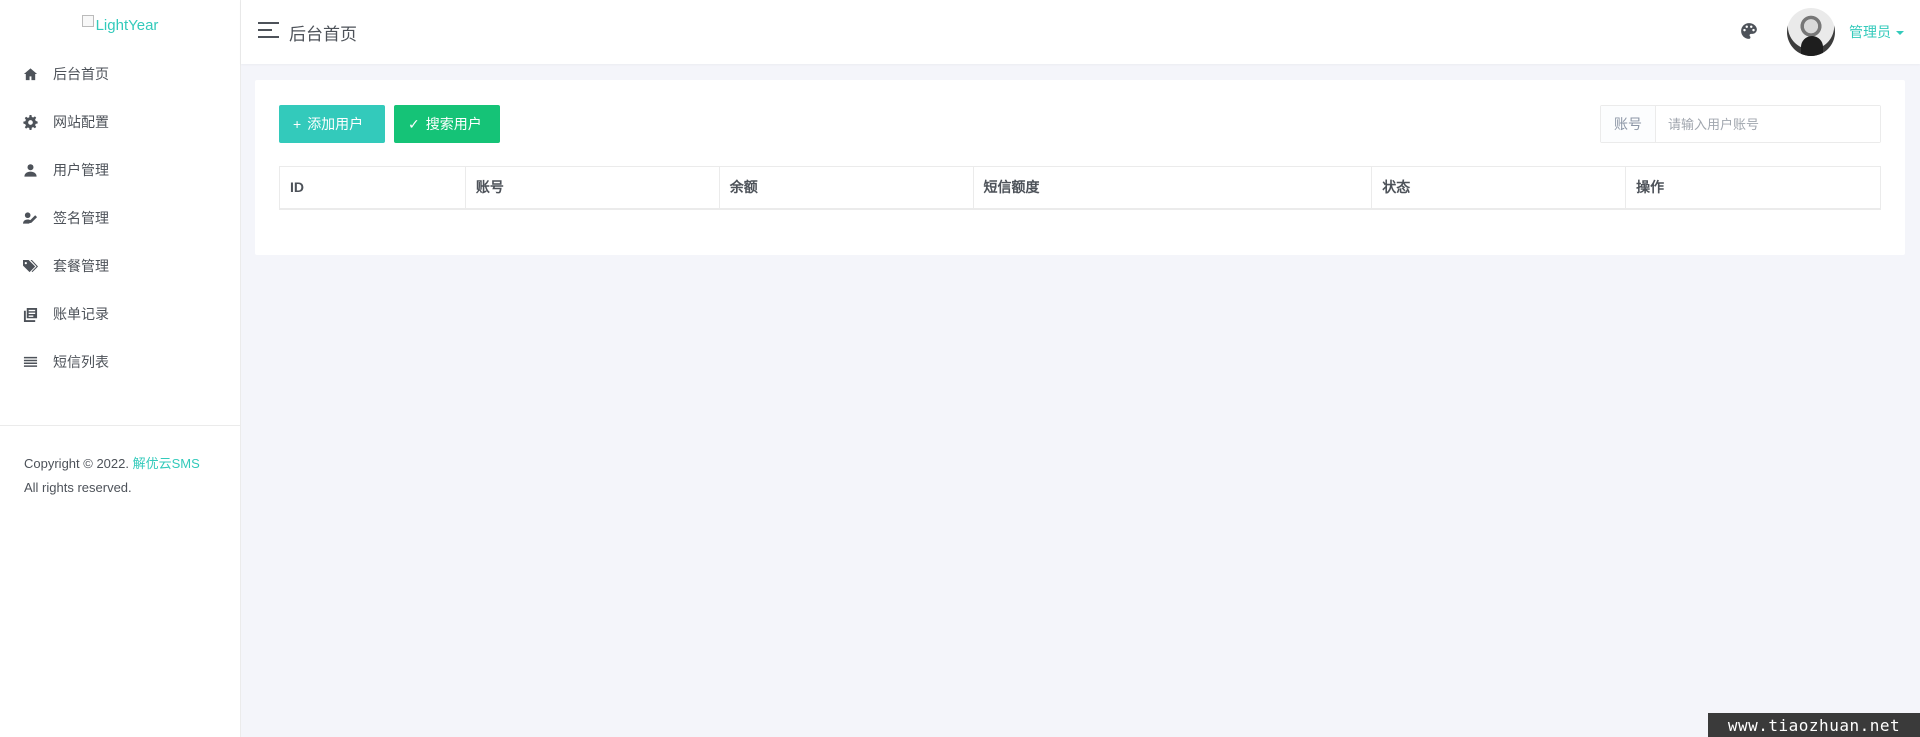  Describe the element at coordinates (127, 25) in the screenshot. I see `logo-text: LightYear` at that location.